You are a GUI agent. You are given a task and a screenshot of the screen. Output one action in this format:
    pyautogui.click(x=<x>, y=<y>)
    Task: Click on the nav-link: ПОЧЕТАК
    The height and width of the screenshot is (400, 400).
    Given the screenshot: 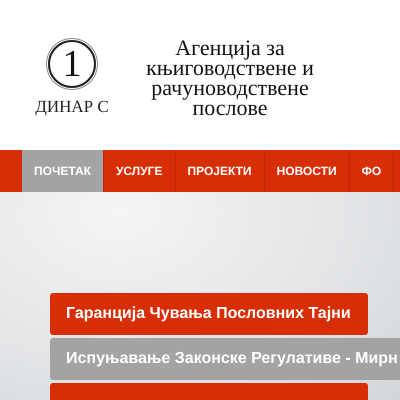 What is the action you would take?
    pyautogui.click(x=63, y=171)
    